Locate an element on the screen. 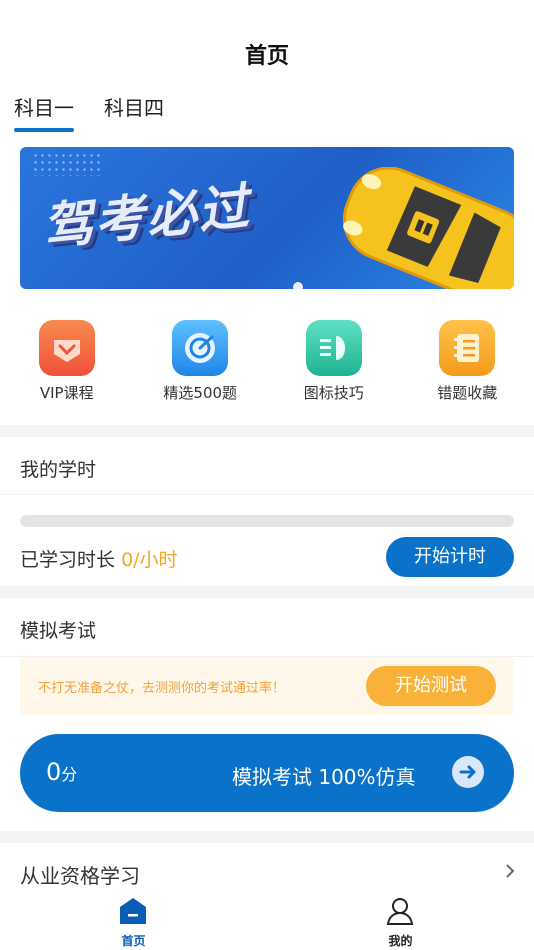 This screenshot has height=950, width=534. quick-wrong-favorites: 错题收藏 is located at coordinates (467, 361).